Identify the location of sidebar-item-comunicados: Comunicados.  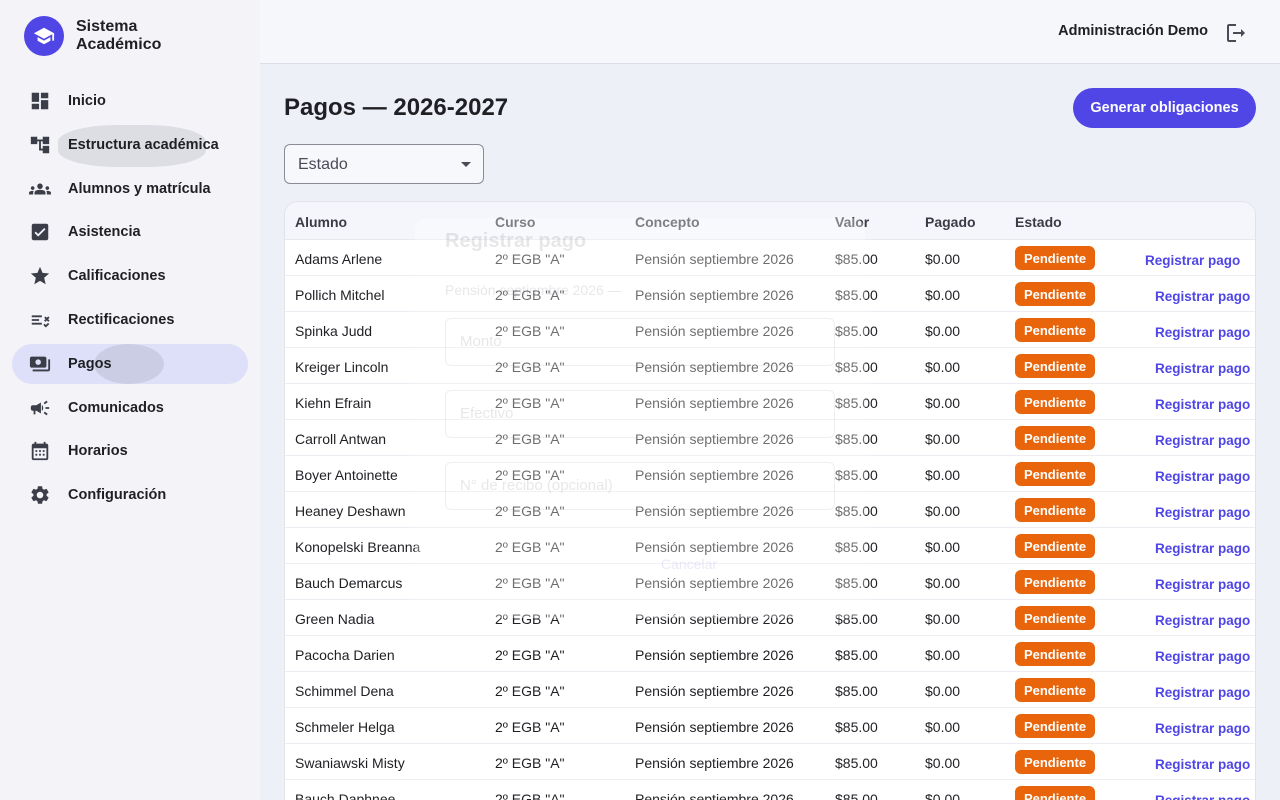
(130, 408).